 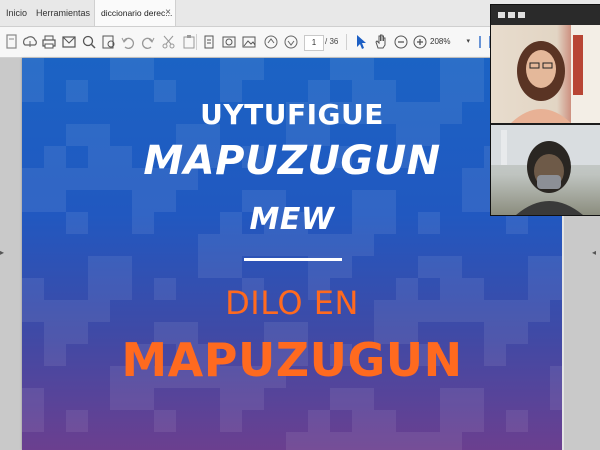 I want to click on undo-icon, so click(x=128, y=42).